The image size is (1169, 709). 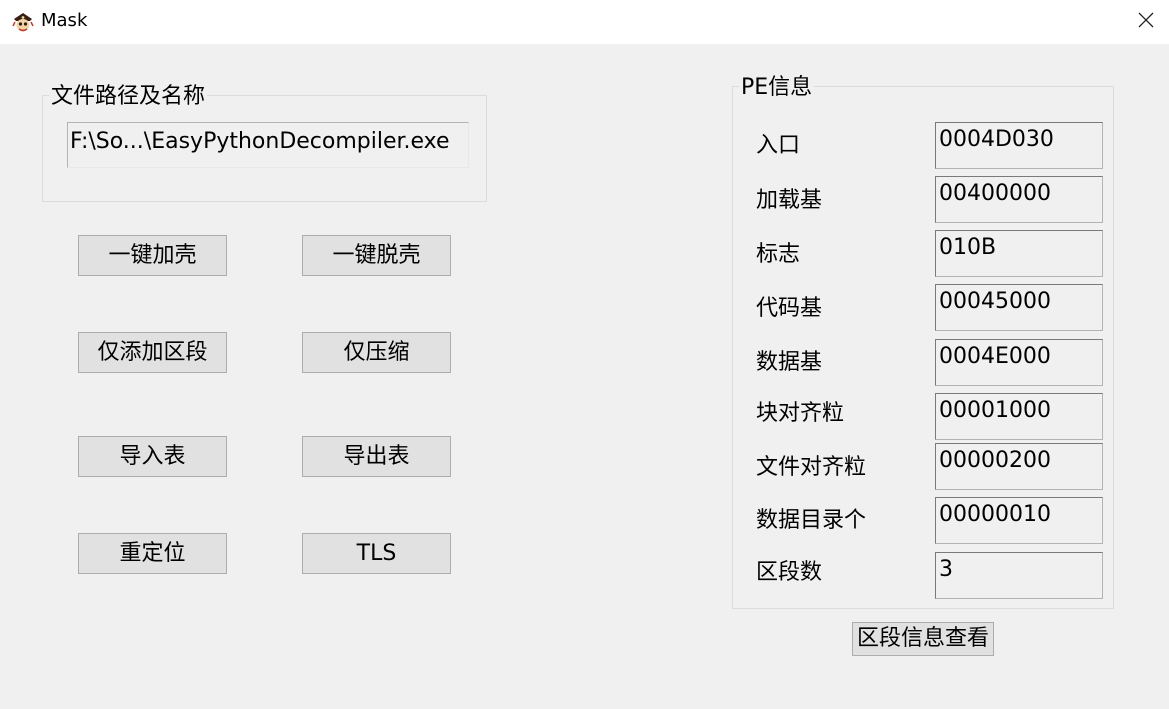 I want to click on pe-value-entry: 0004D030, so click(x=1019, y=145).